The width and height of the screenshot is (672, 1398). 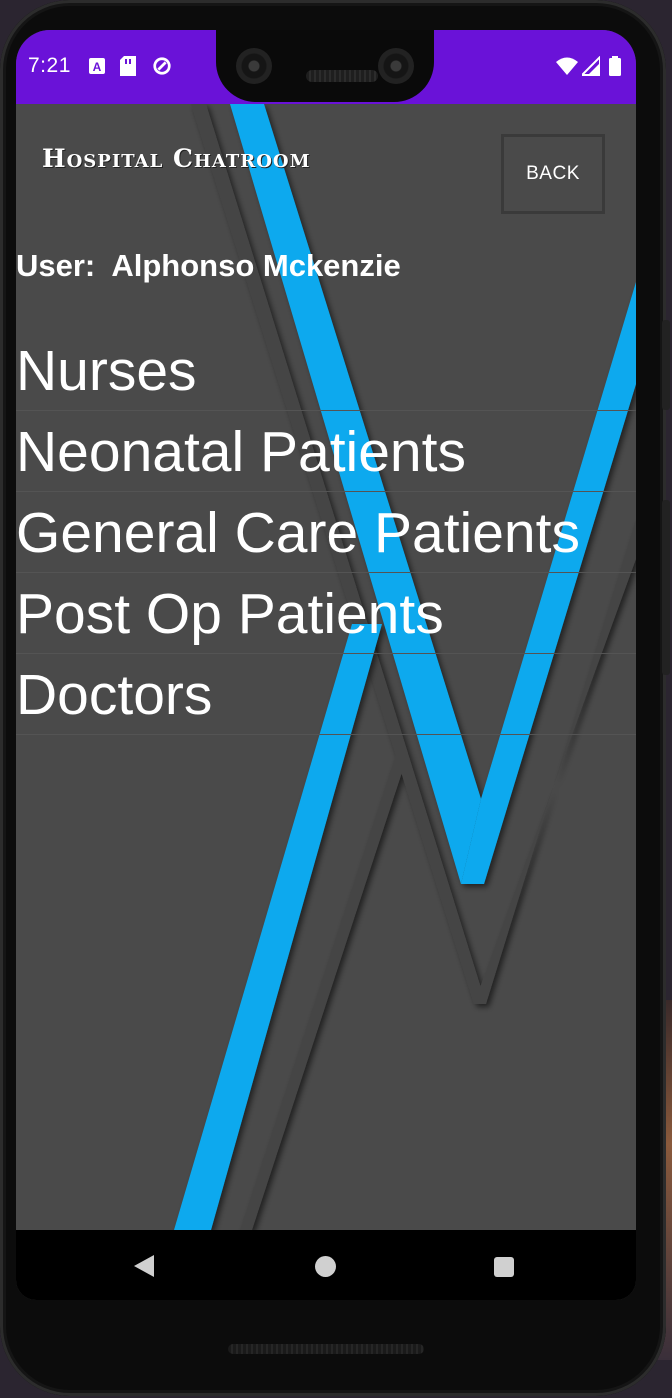 I want to click on chat-room-general-care-patients: General Care Patients, so click(x=326, y=532).